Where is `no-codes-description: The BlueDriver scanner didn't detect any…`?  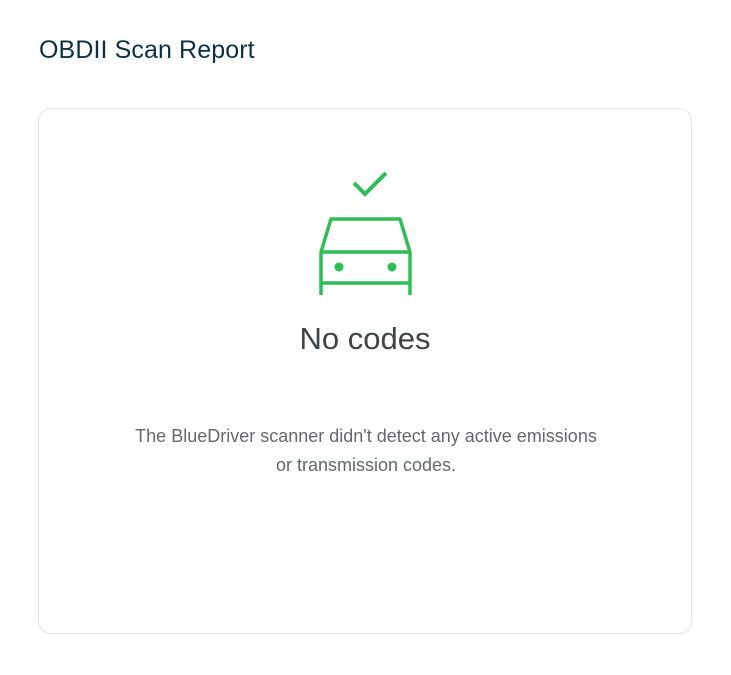
no-codes-description: The BlueDriver scanner didn't detect any… is located at coordinates (366, 450).